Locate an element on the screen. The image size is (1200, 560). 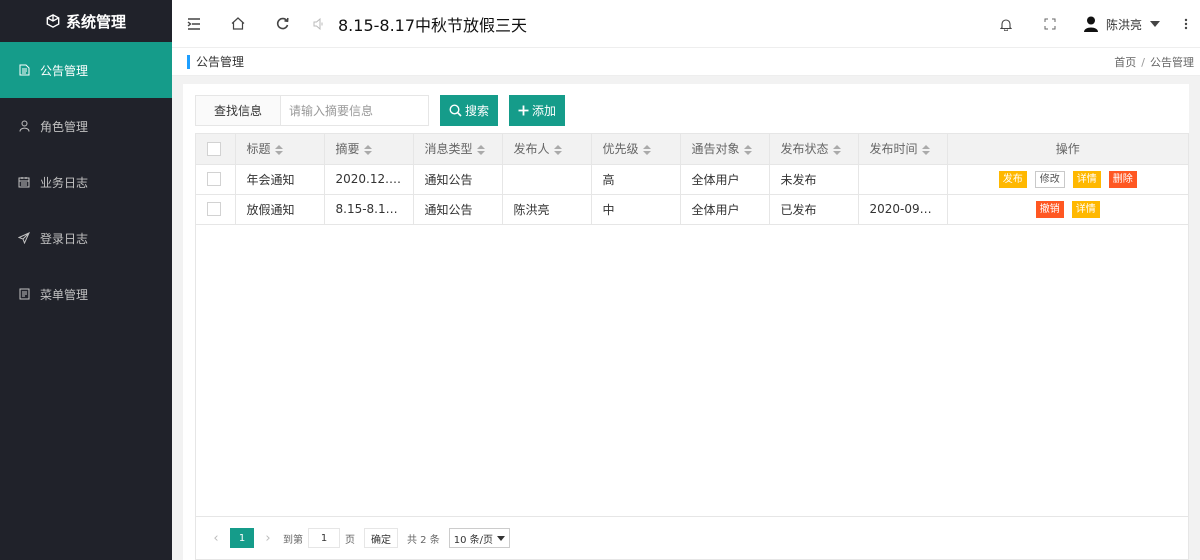
cell-actions: 发布 修改 详情 删除 is located at coordinates (1067, 179).